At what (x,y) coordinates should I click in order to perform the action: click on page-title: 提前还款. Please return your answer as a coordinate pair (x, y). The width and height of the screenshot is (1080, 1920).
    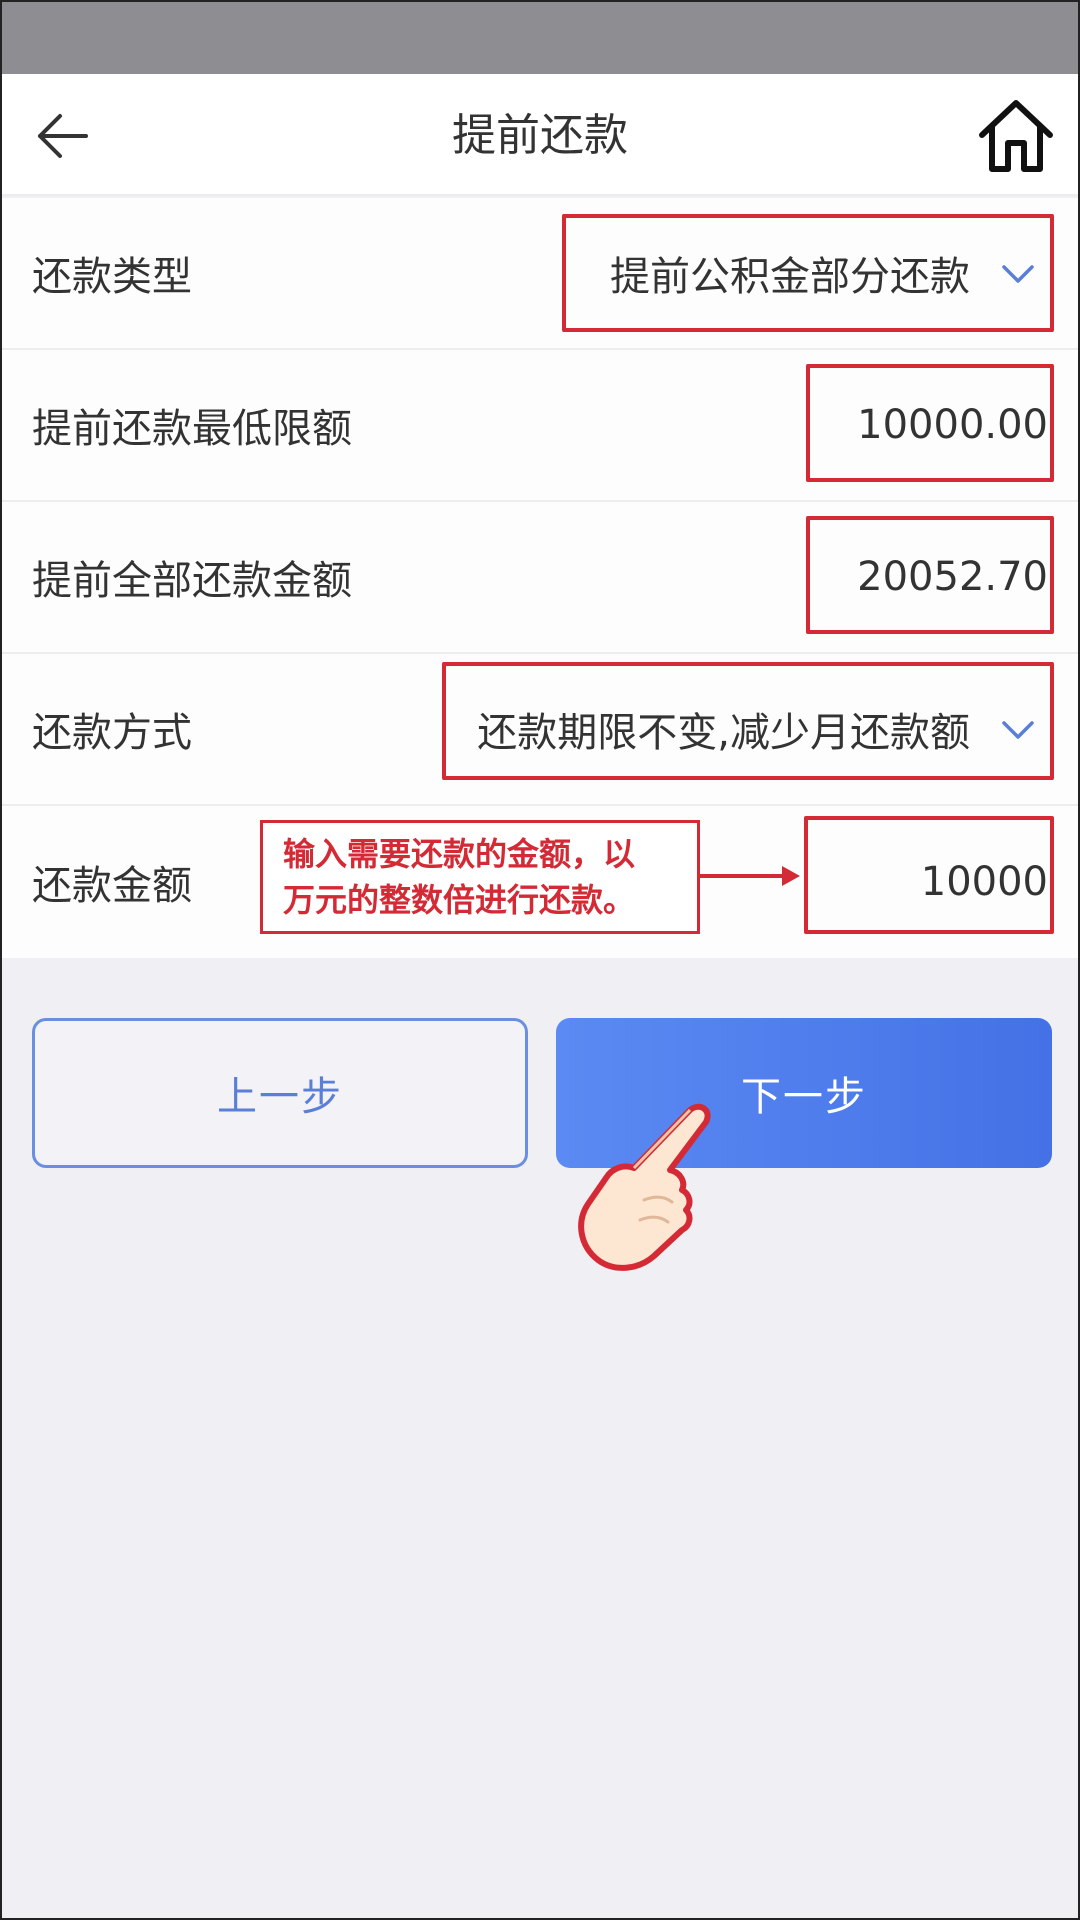
    Looking at the image, I should click on (540, 135).